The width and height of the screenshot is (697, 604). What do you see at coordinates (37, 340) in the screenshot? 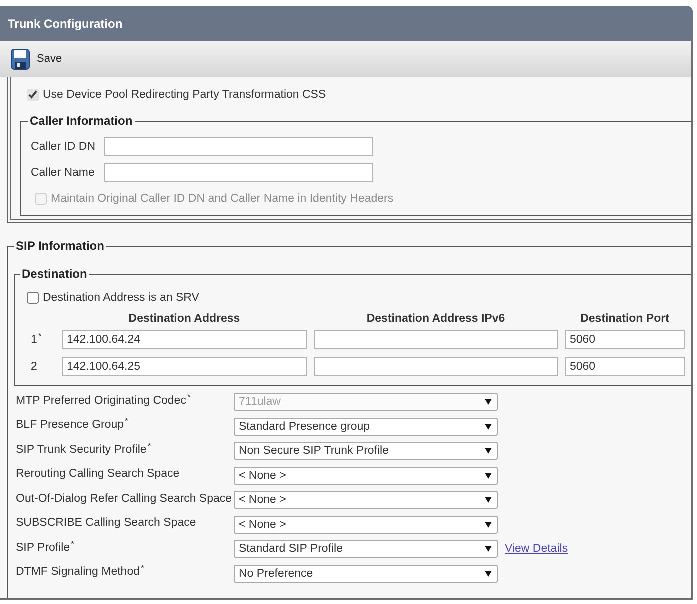
I see `row-number: 1$^{*}$` at bounding box center [37, 340].